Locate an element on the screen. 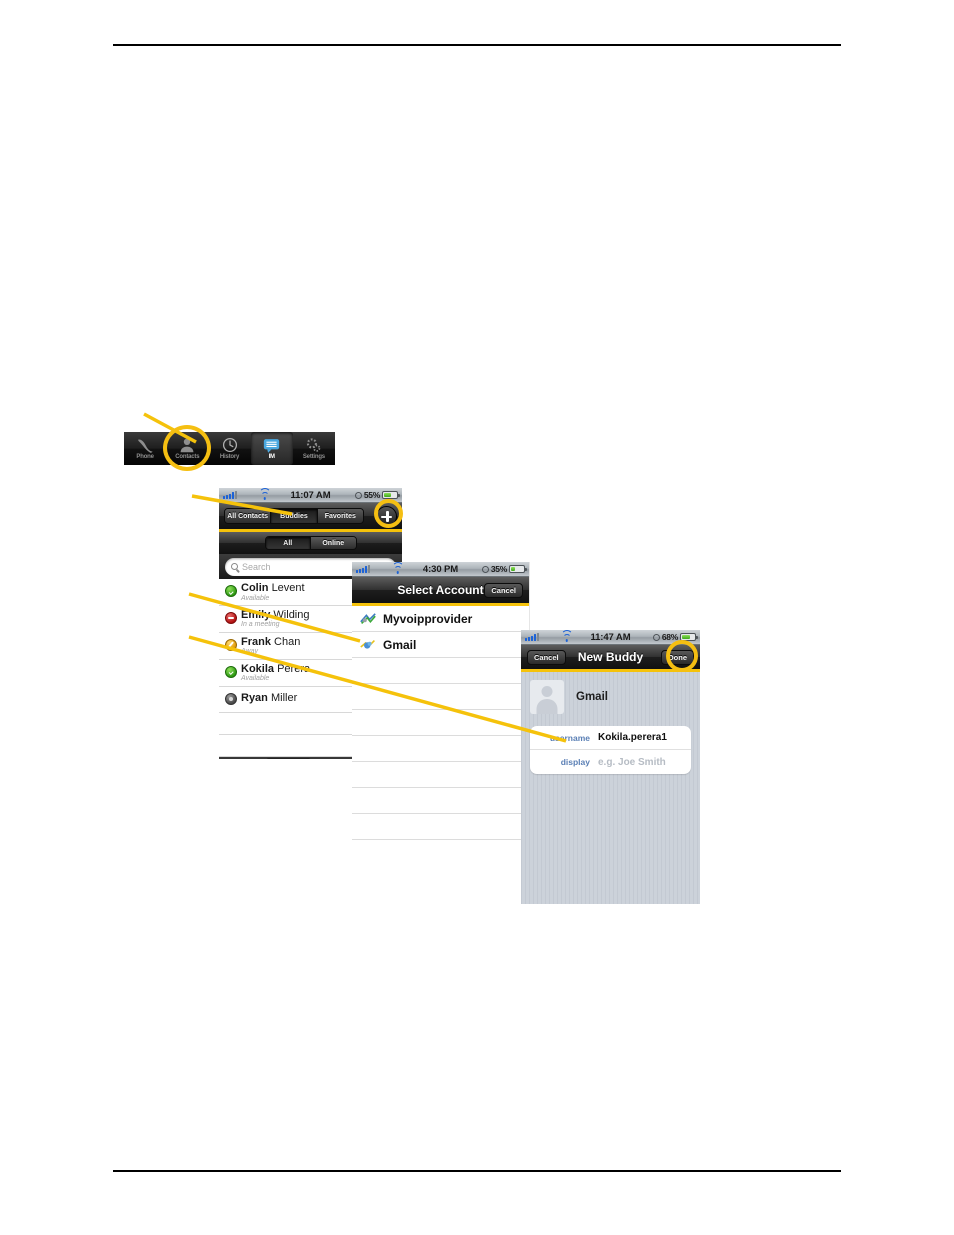 The image size is (954, 1235). account-list: Myvoipprovider Gmail is located at coordinates (440, 723).